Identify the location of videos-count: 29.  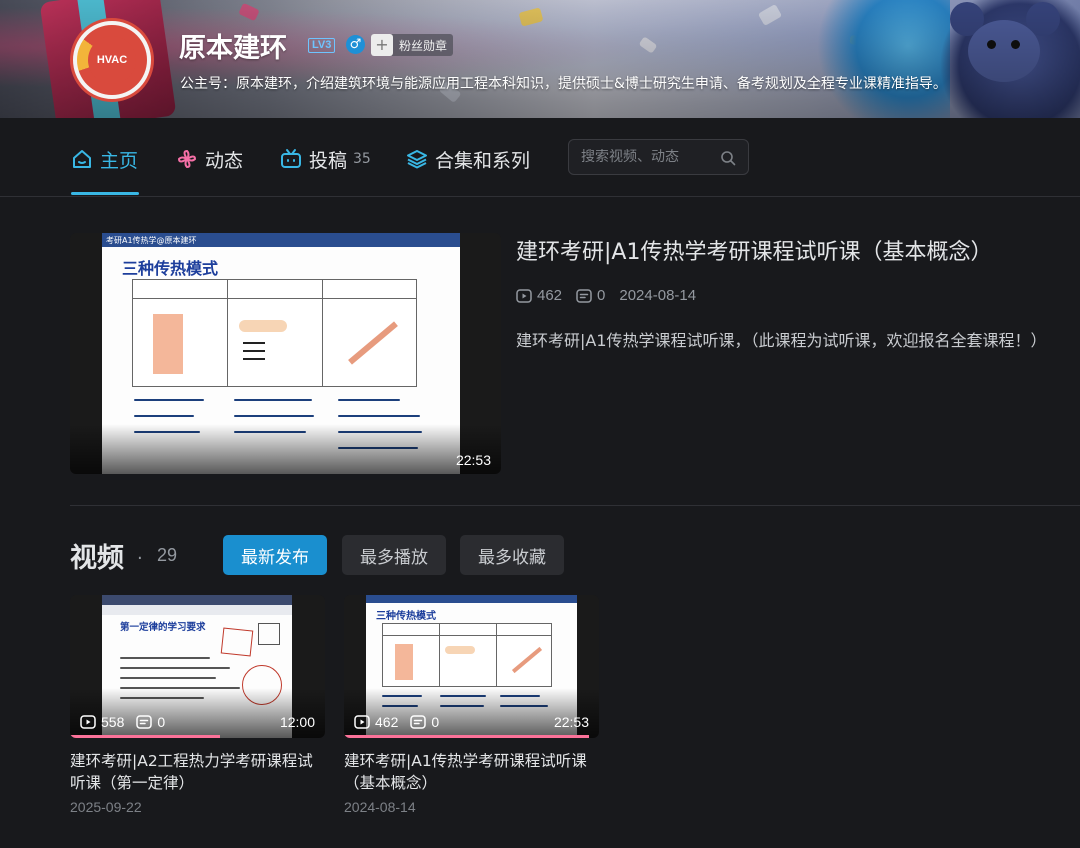
(167, 555).